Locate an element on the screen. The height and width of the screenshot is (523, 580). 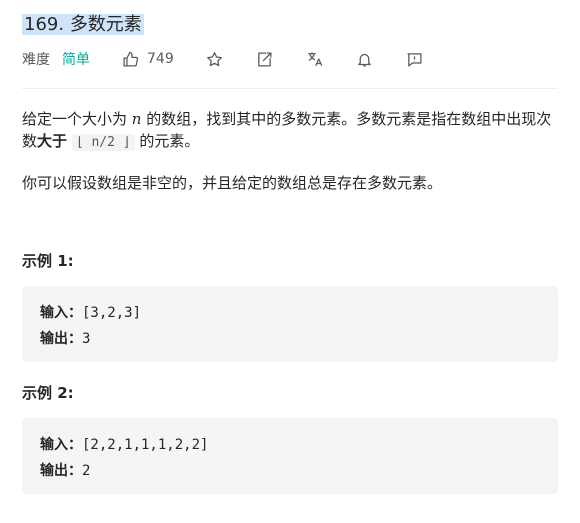
desc-var-n: n is located at coordinates (136, 119).